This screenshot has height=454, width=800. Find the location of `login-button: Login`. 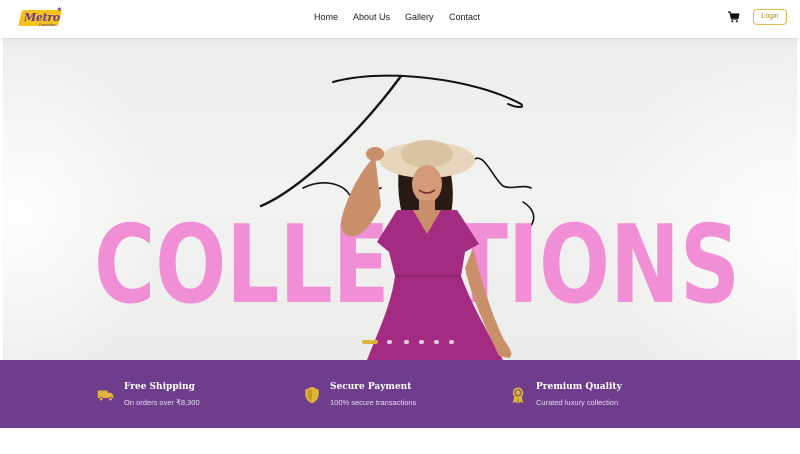

login-button: Login is located at coordinates (770, 17).